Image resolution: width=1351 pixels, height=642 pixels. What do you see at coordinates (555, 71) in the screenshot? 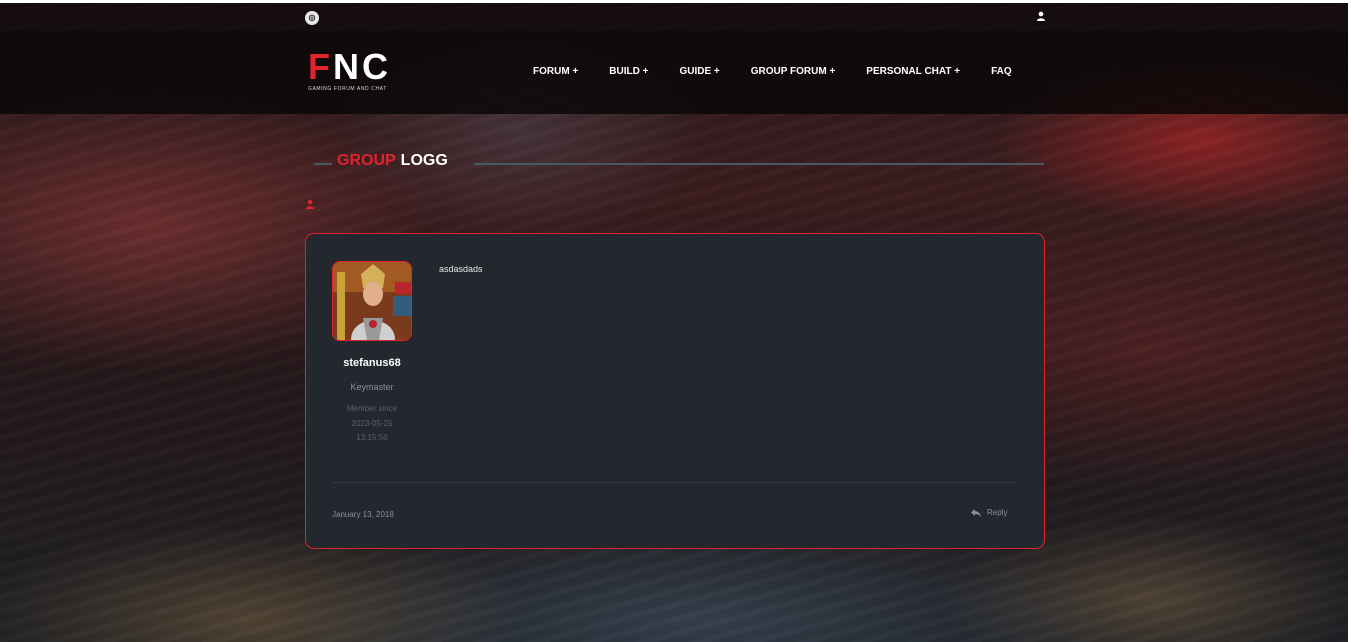
I see `nav-forum: FORUM +` at bounding box center [555, 71].